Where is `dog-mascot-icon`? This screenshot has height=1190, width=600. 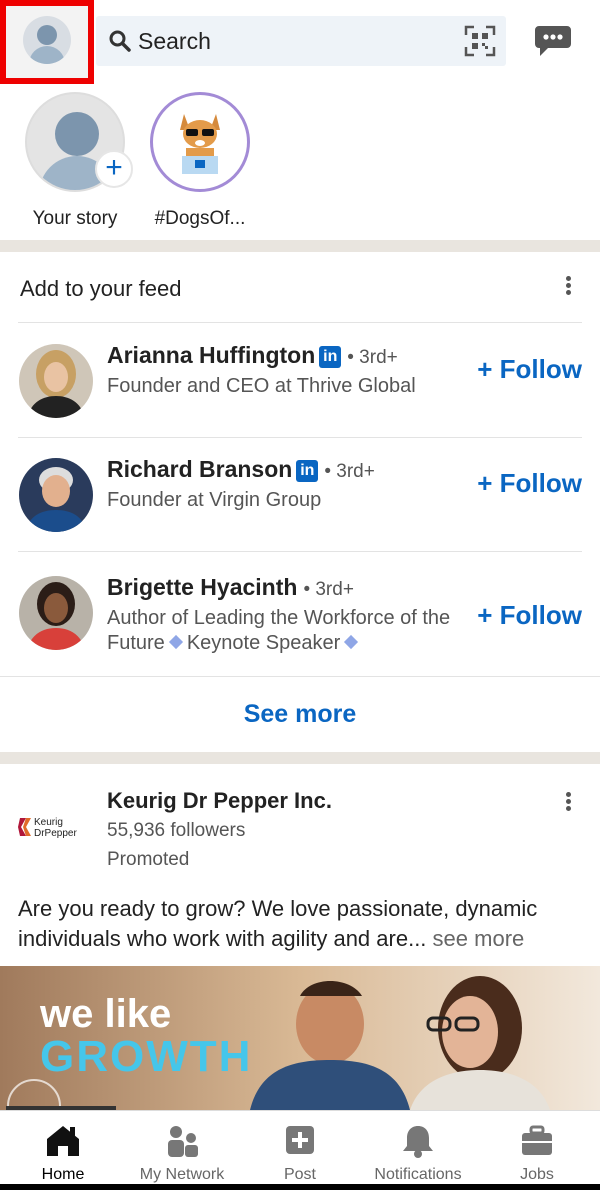
dog-mascot-icon is located at coordinates (200, 142).